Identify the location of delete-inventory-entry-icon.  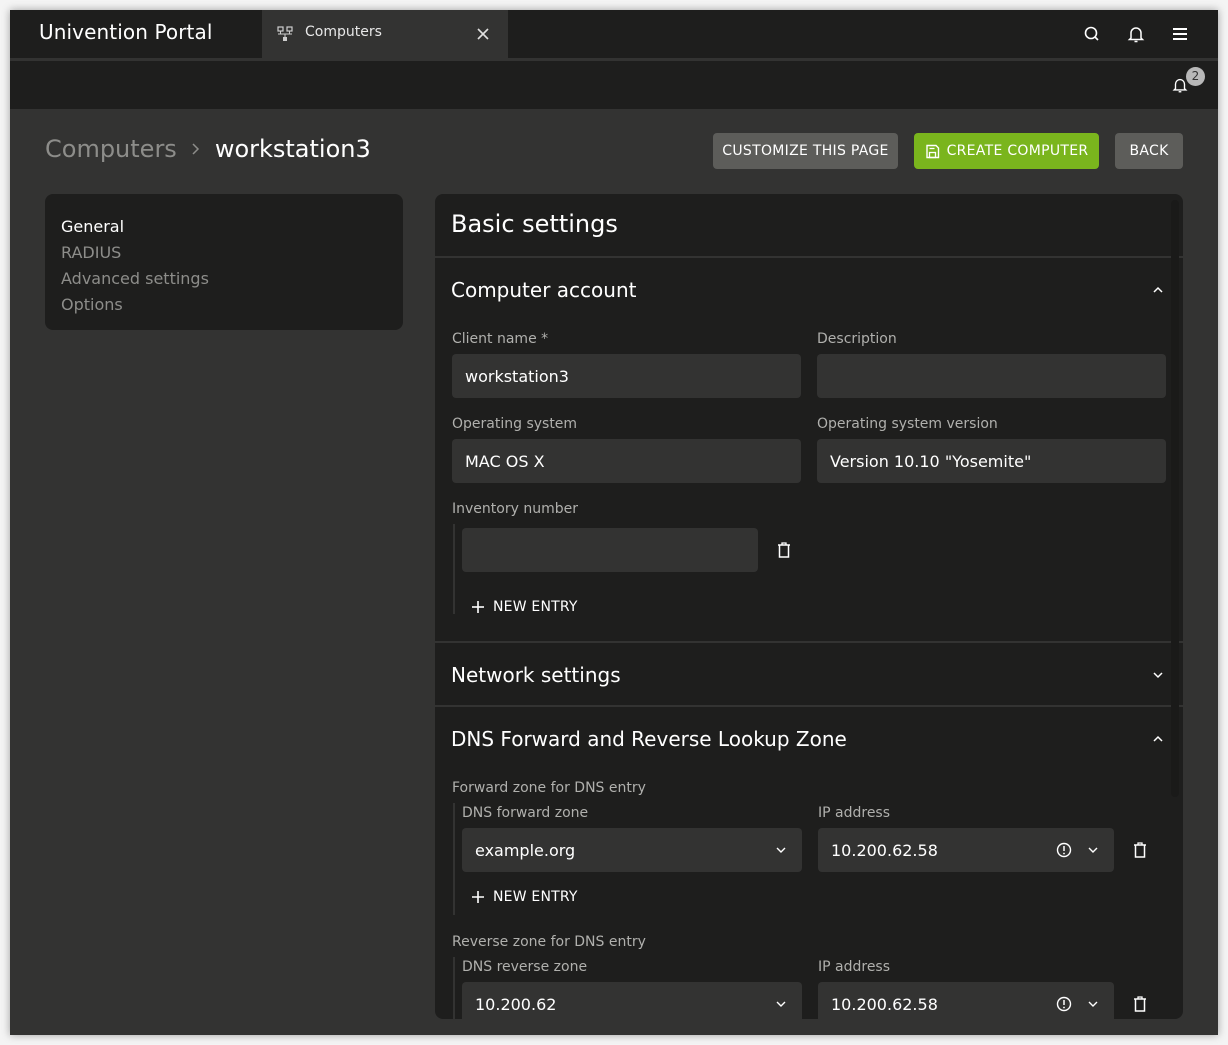
(784, 550).